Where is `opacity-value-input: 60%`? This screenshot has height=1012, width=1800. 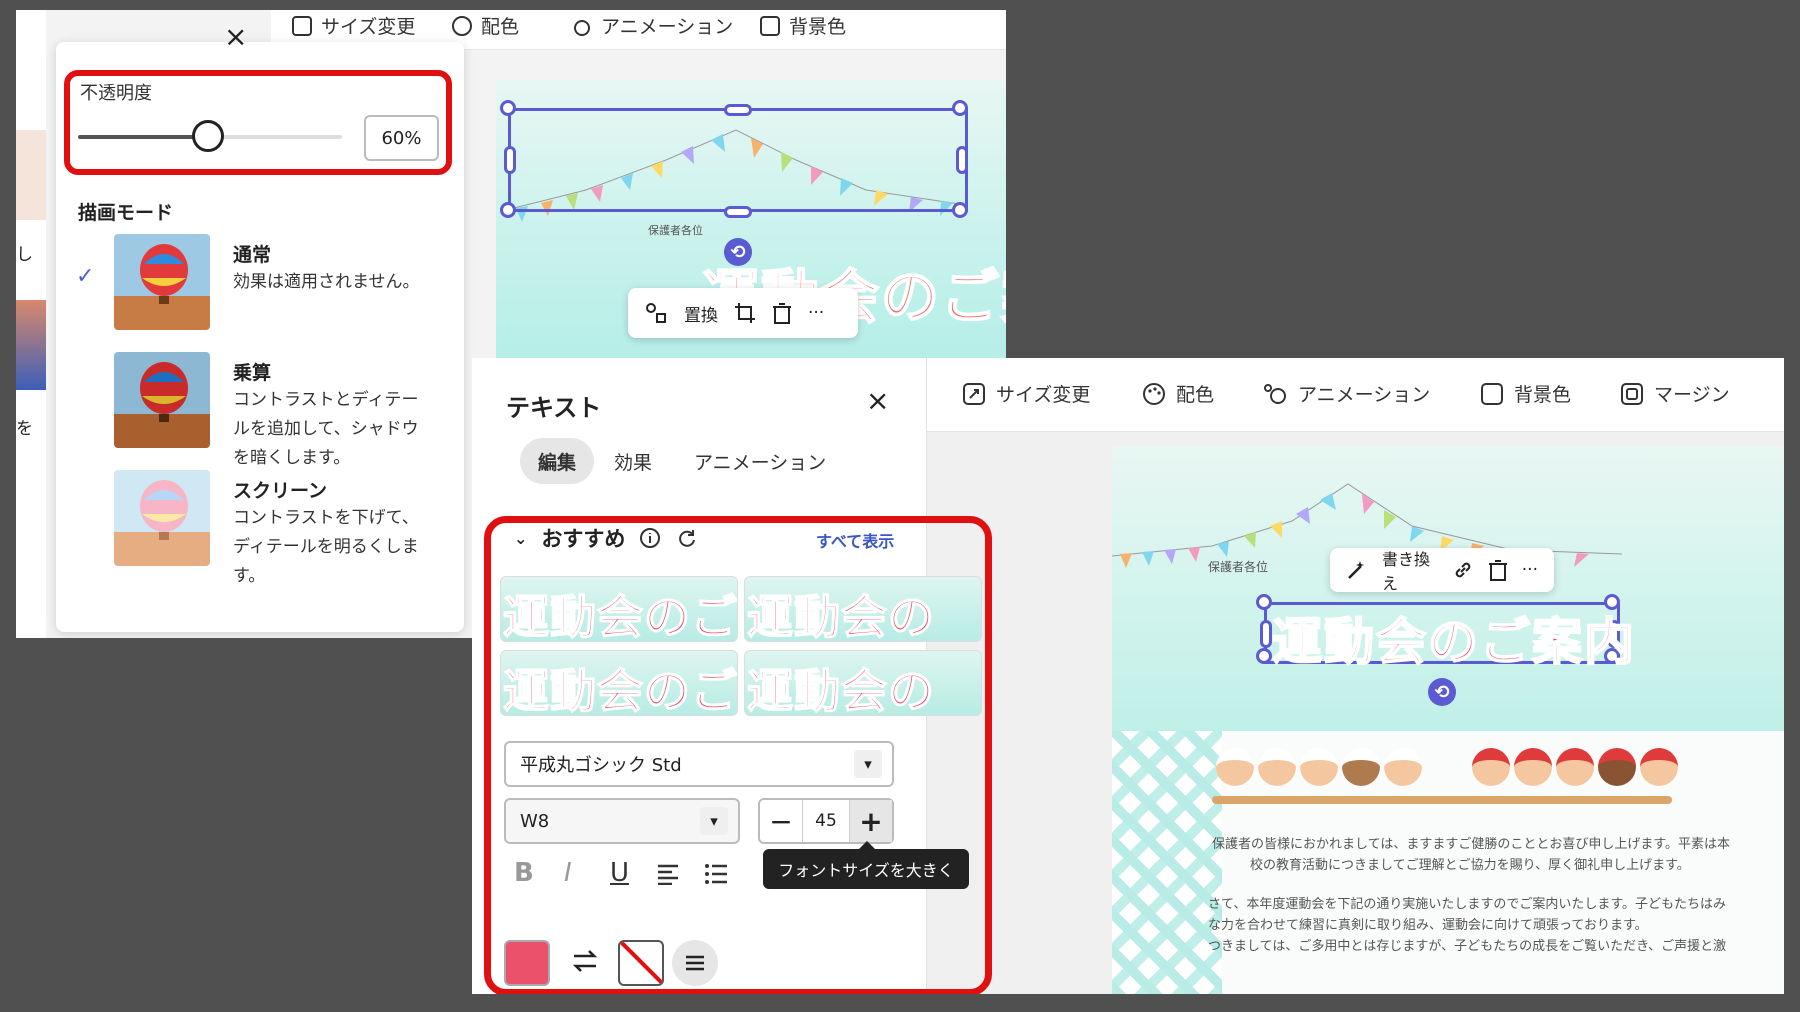 opacity-value-input: 60% is located at coordinates (401, 138).